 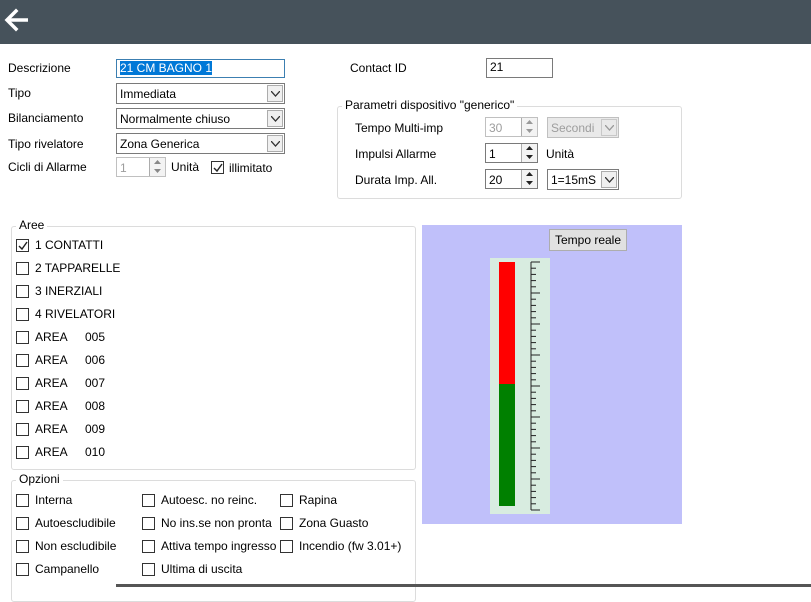 What do you see at coordinates (75, 314) in the screenshot?
I see `area-label: 4 RIVELATORI` at bounding box center [75, 314].